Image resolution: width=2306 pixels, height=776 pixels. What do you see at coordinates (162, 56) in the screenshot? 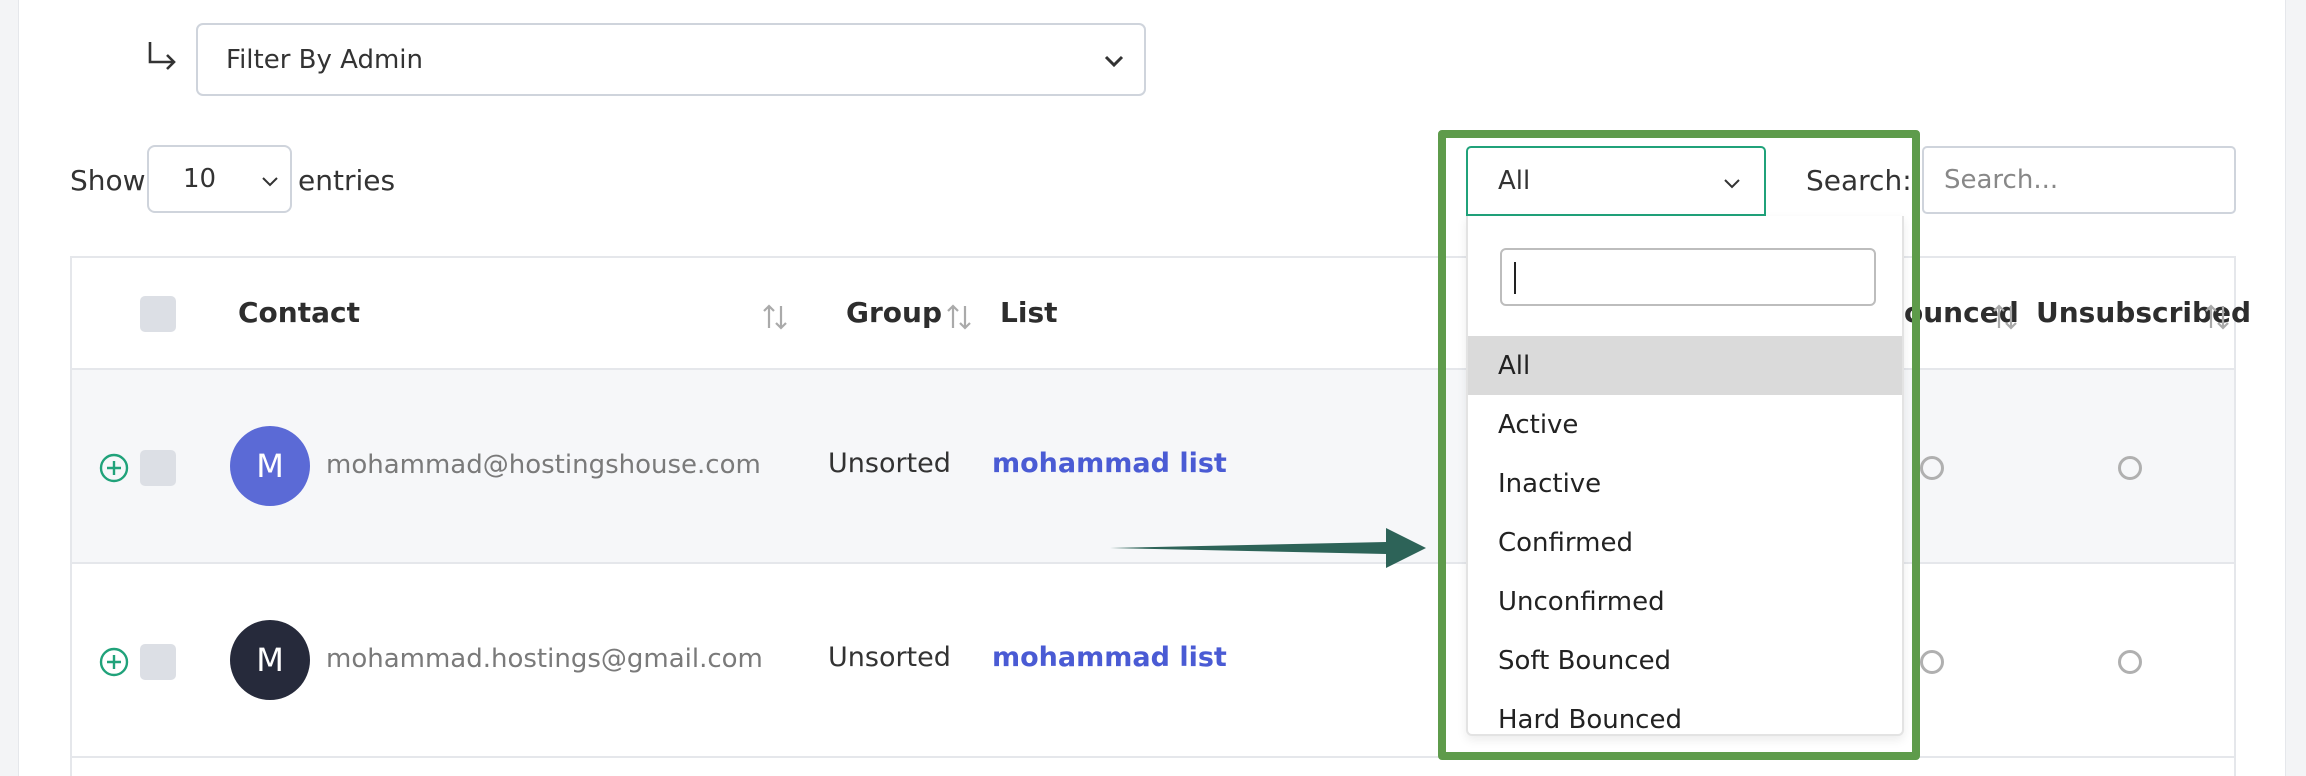
I see `subdirectory-arrow-icon` at bounding box center [162, 56].